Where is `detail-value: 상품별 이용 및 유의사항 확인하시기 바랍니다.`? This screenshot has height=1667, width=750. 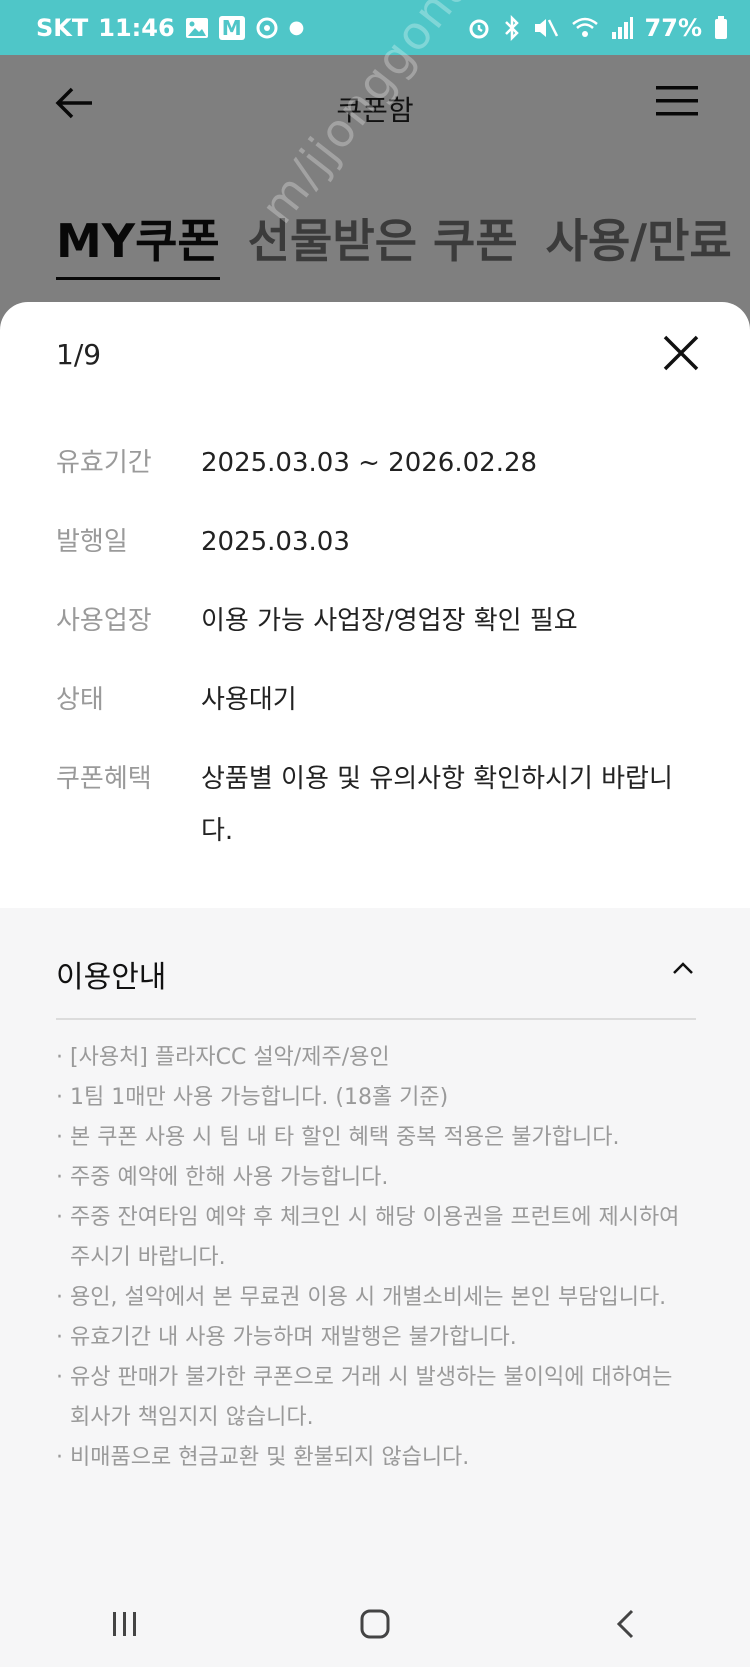 detail-value: 상품별 이용 및 유의사항 확인하시기 바랍니다. is located at coordinates (437, 805).